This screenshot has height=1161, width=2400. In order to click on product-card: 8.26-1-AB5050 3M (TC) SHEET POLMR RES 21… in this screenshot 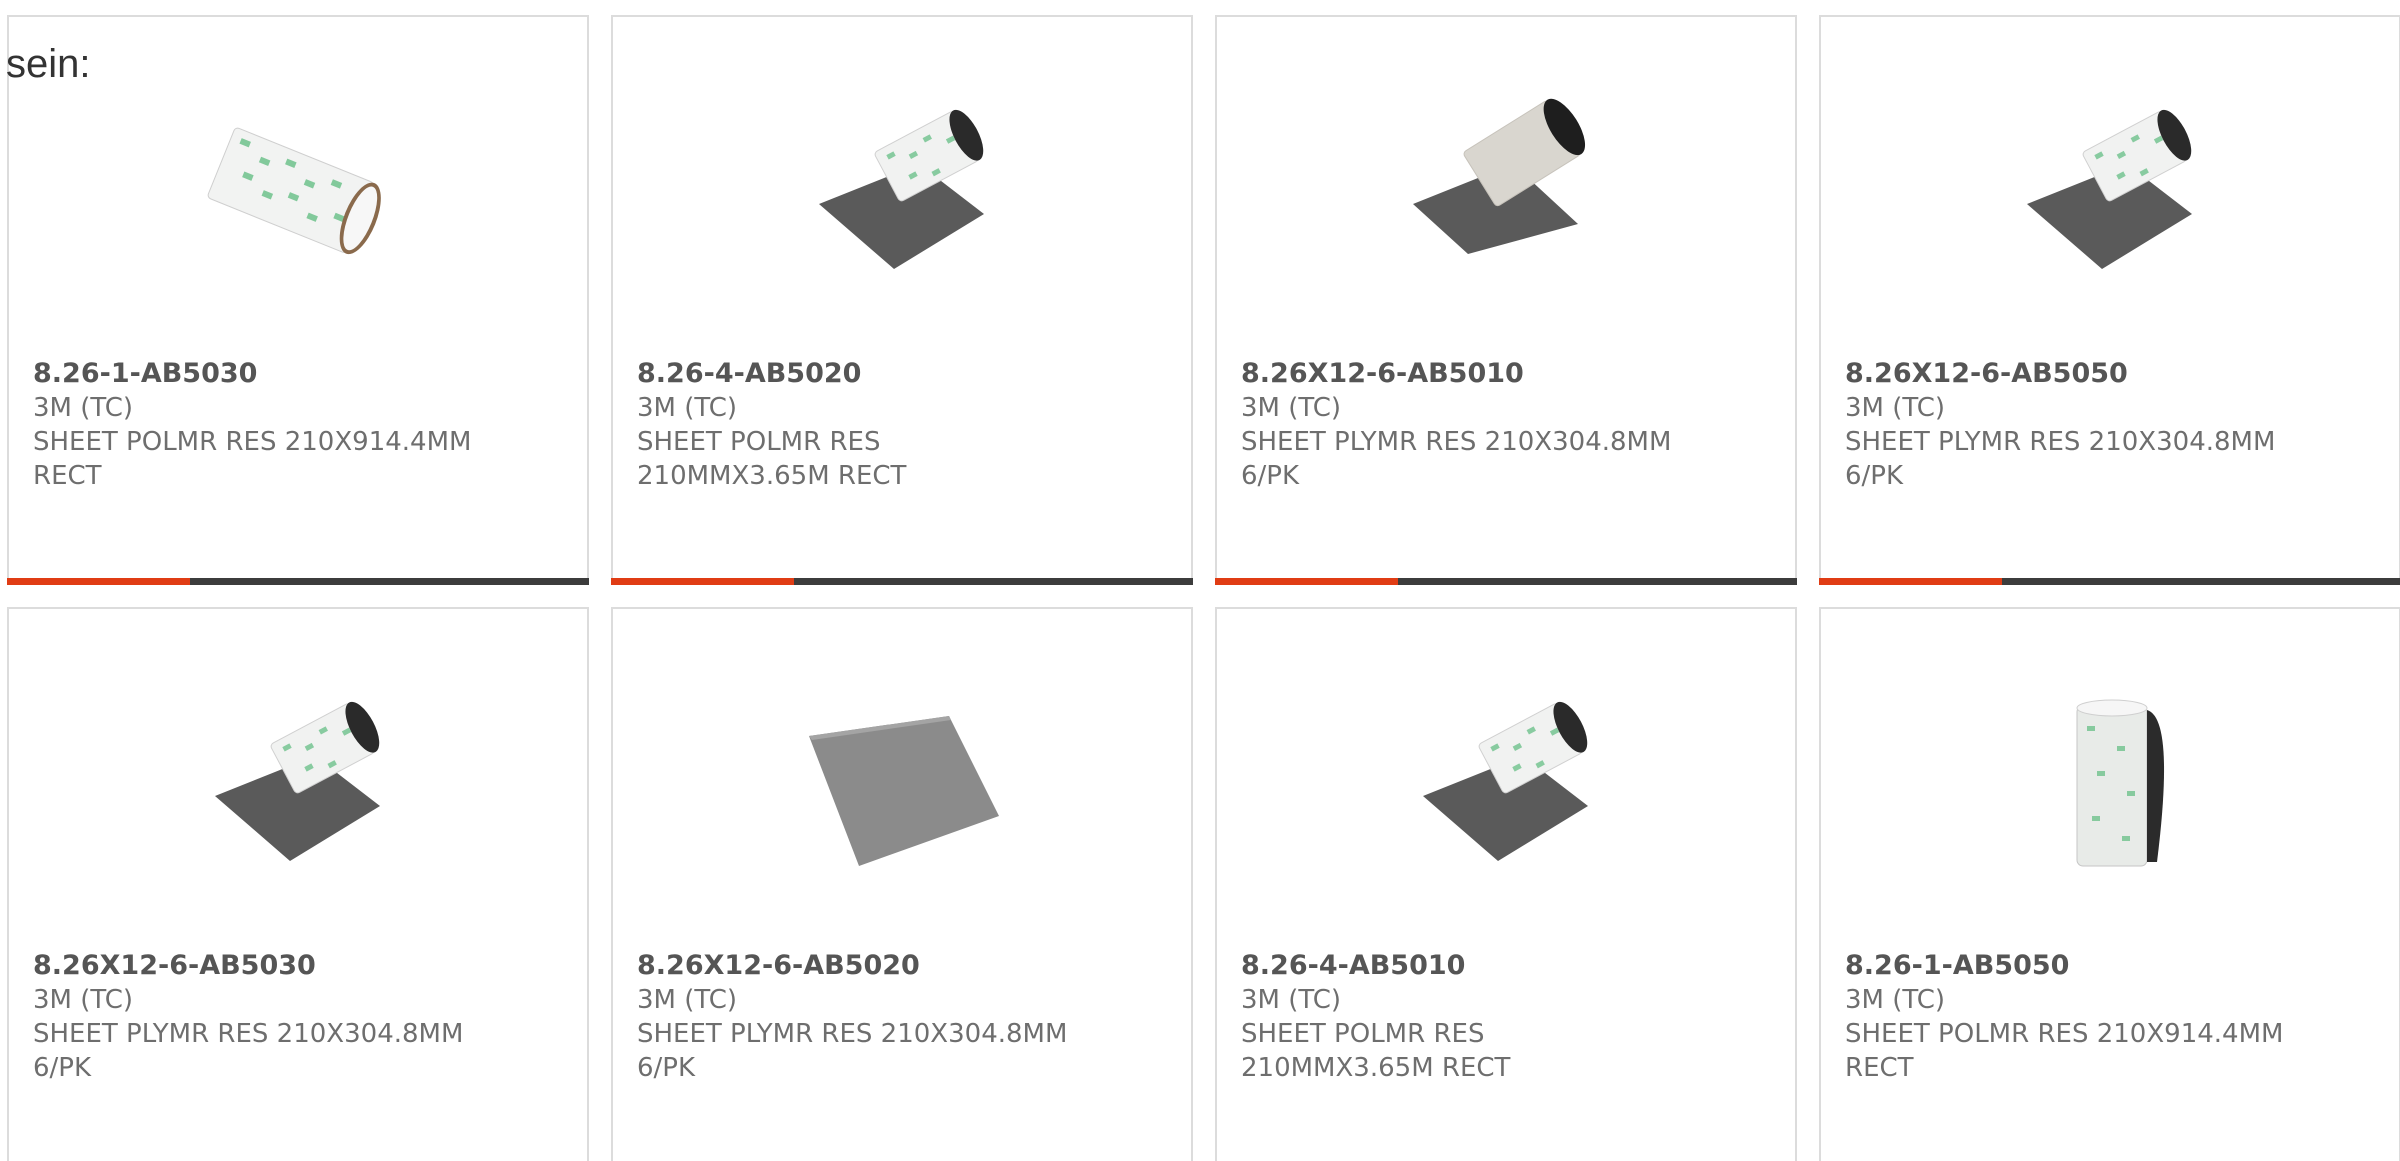, I will do `click(2109, 884)`.